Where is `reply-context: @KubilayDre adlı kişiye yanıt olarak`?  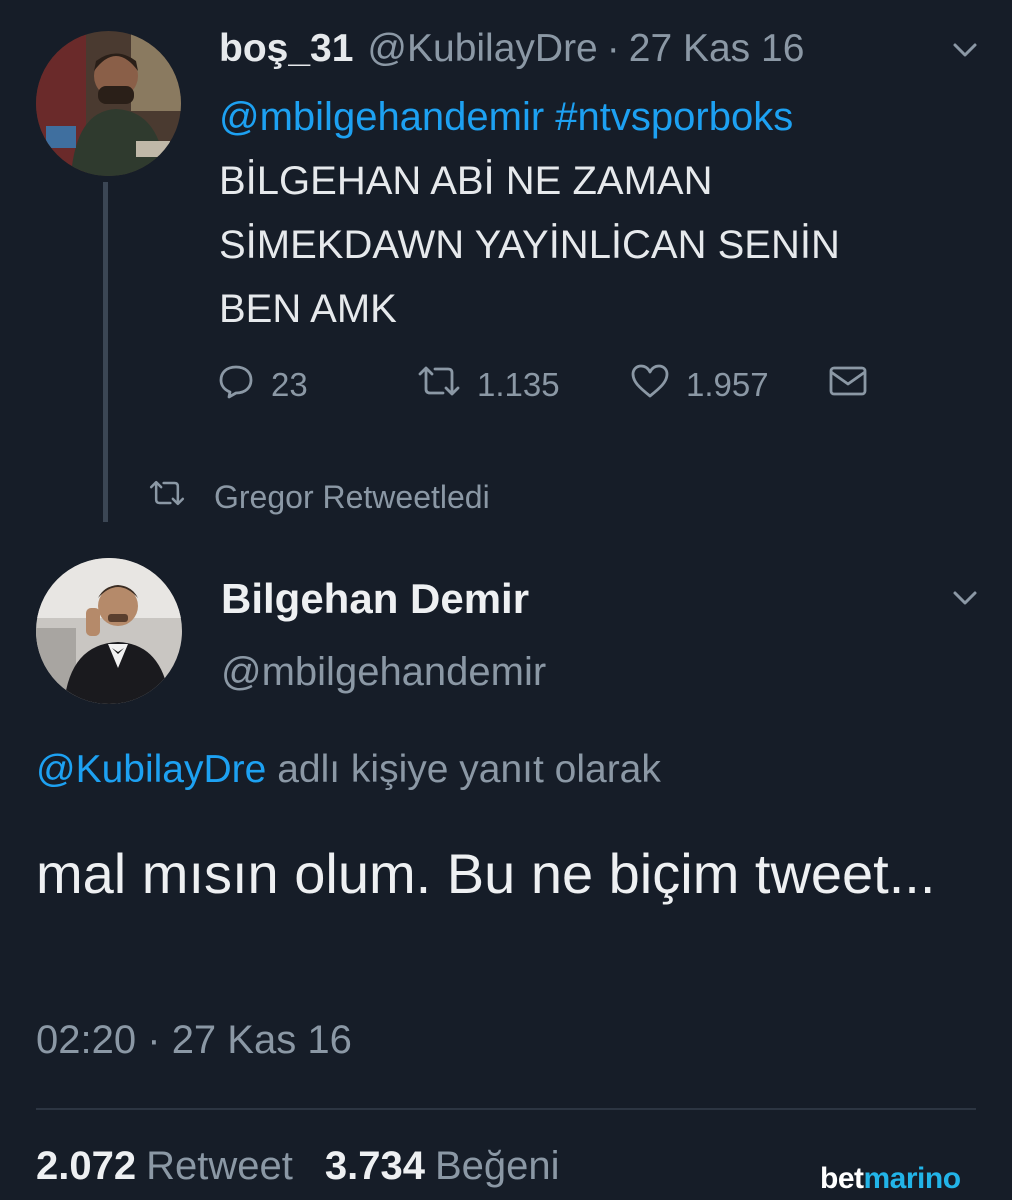 reply-context: @KubilayDre adlı kişiye yanıt olarak is located at coordinates (348, 770).